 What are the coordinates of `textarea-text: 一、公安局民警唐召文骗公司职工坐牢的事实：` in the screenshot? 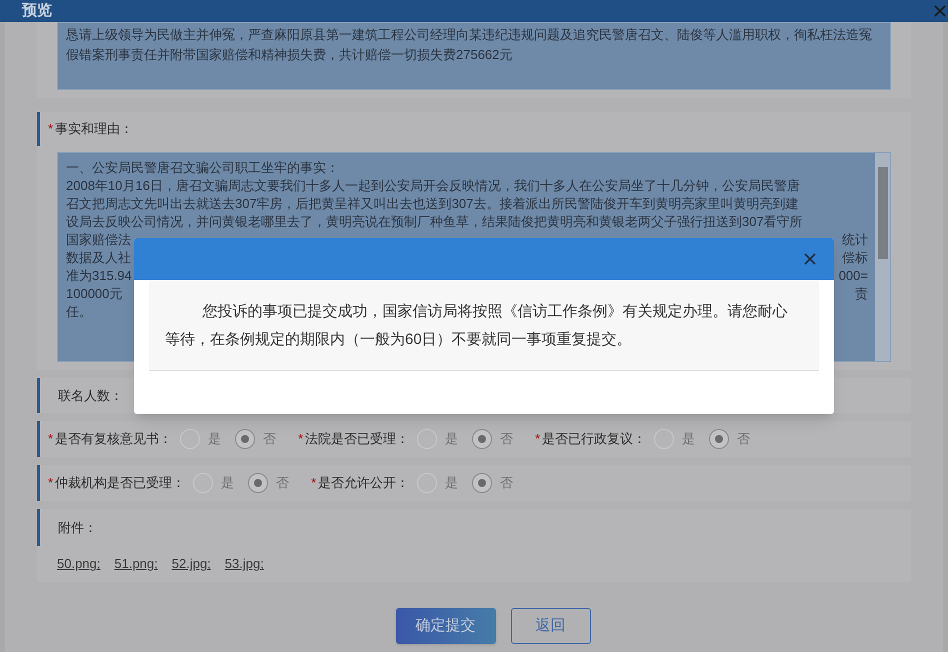 It's located at (202, 168).